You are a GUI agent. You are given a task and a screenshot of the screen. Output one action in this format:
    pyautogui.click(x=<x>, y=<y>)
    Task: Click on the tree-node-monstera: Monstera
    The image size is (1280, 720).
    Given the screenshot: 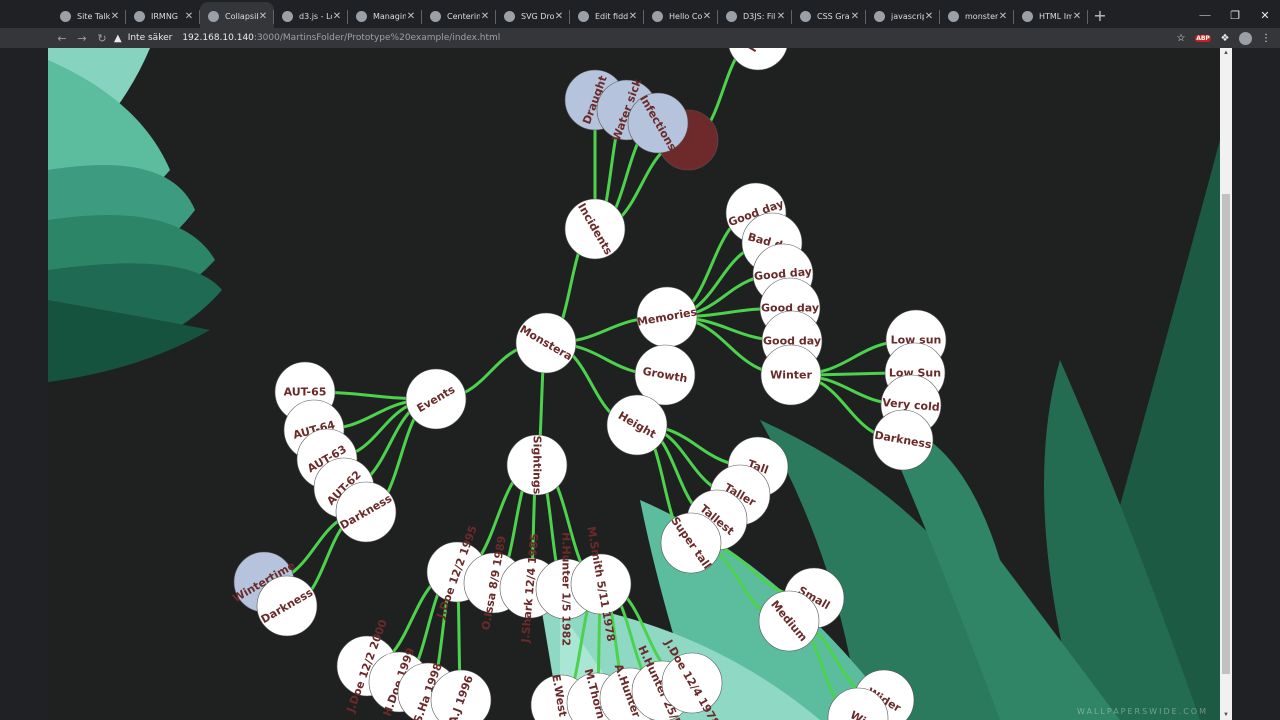 What is the action you would take?
    pyautogui.click(x=546, y=343)
    